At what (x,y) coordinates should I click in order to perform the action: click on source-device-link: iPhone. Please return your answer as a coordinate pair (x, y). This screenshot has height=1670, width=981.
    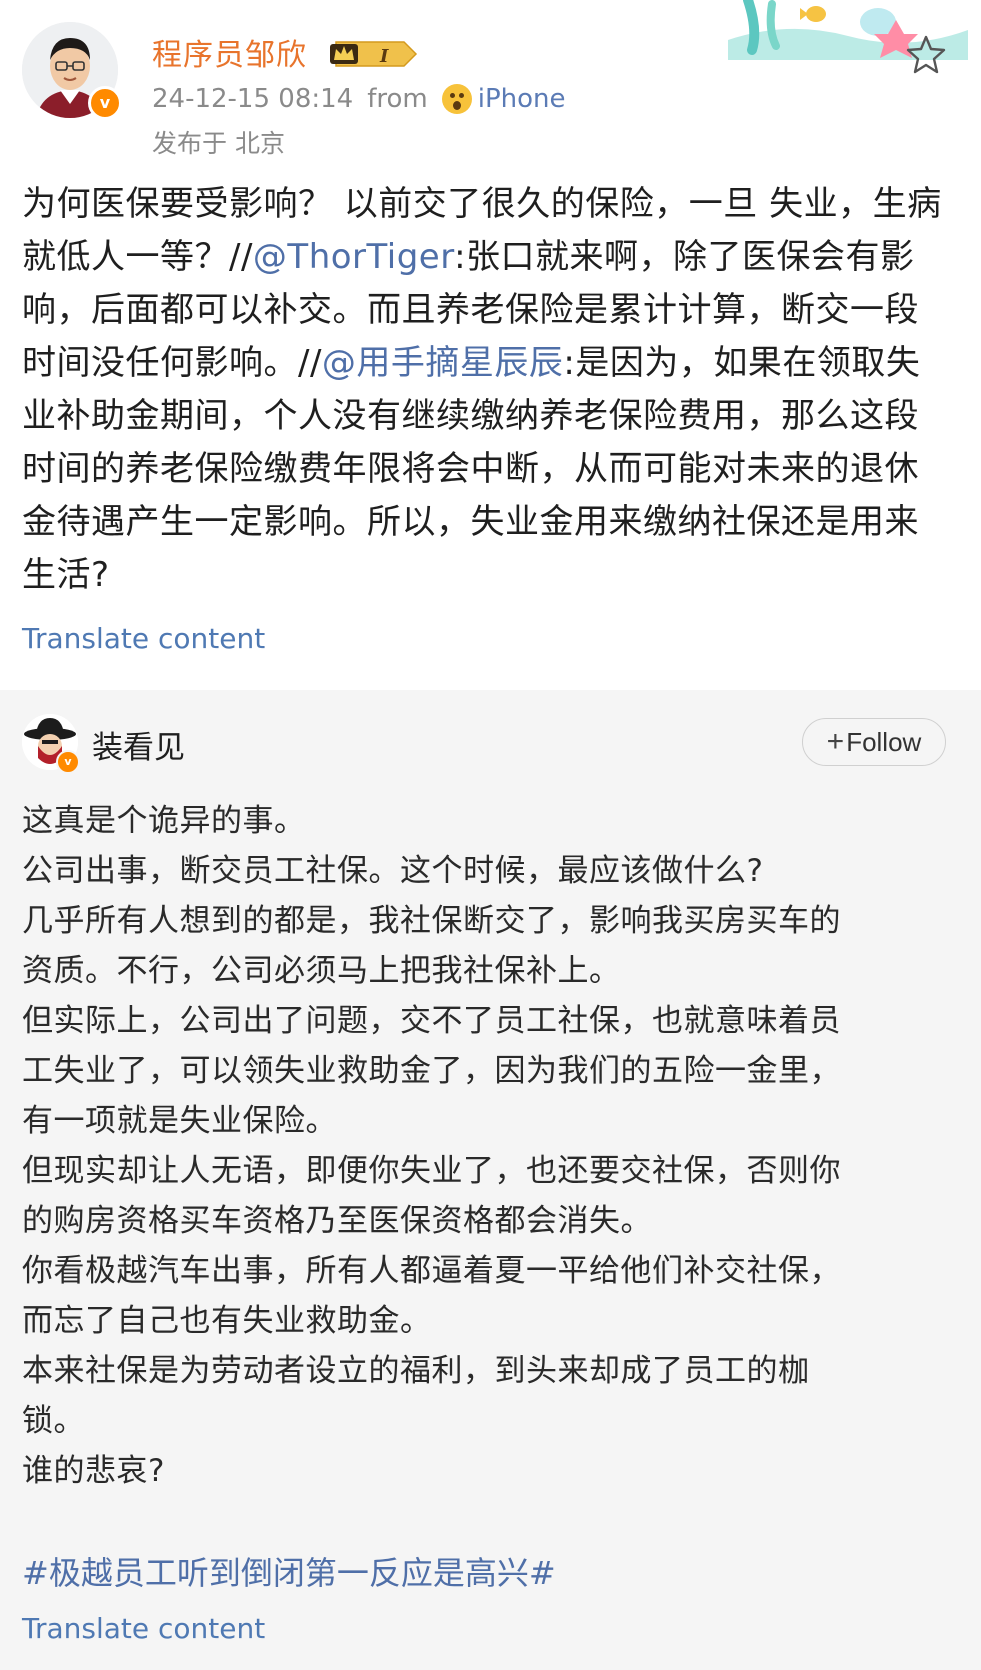
    Looking at the image, I should click on (522, 99).